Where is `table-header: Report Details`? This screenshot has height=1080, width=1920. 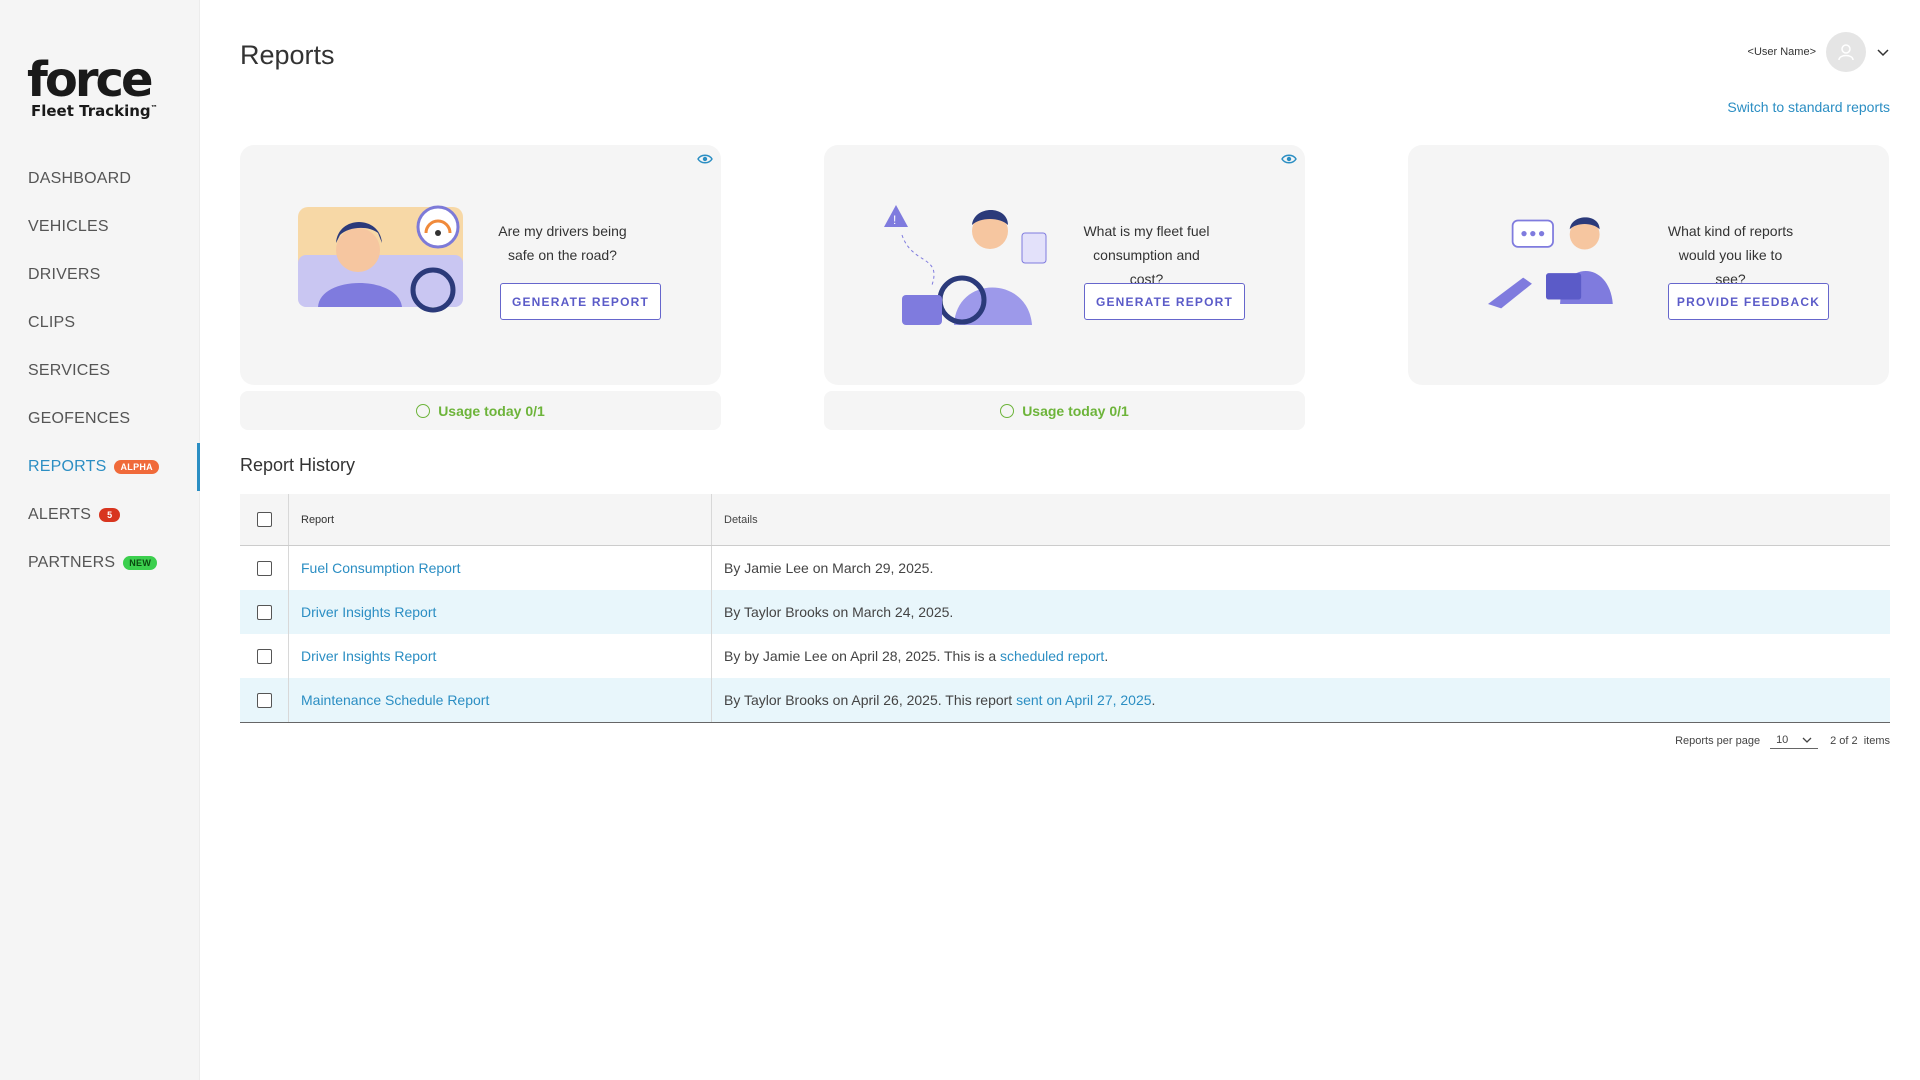
table-header: Report Details is located at coordinates (1065, 520).